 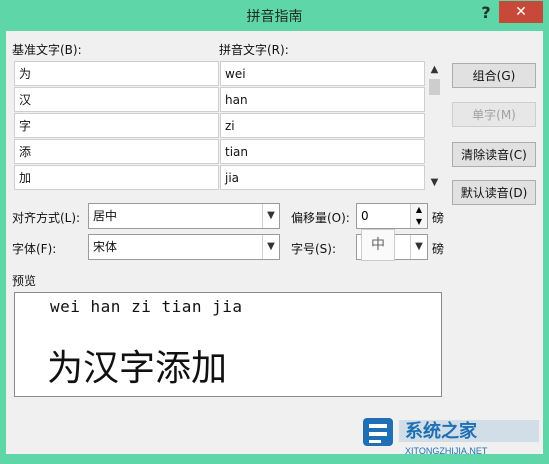 I want to click on mono-button: 单字(M), so click(x=494, y=114).